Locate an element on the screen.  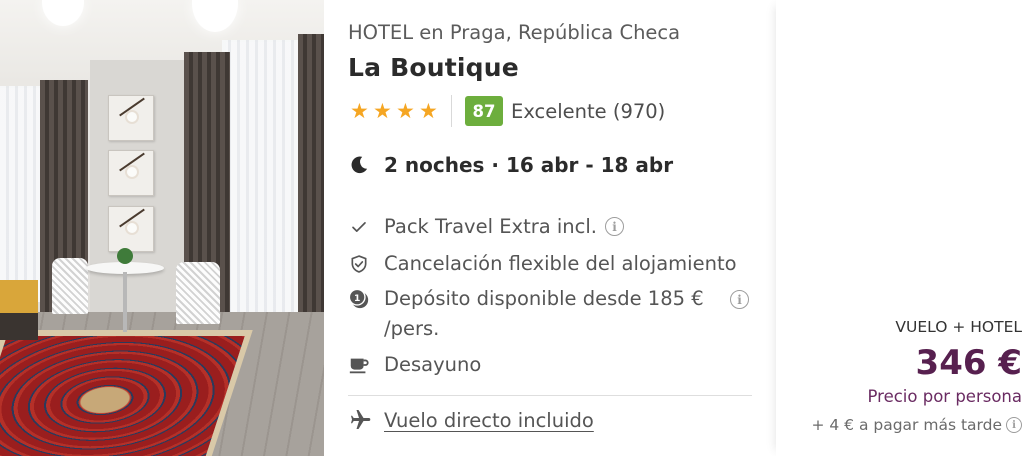
price-per-person: Precio por persona is located at coordinates (945, 396).